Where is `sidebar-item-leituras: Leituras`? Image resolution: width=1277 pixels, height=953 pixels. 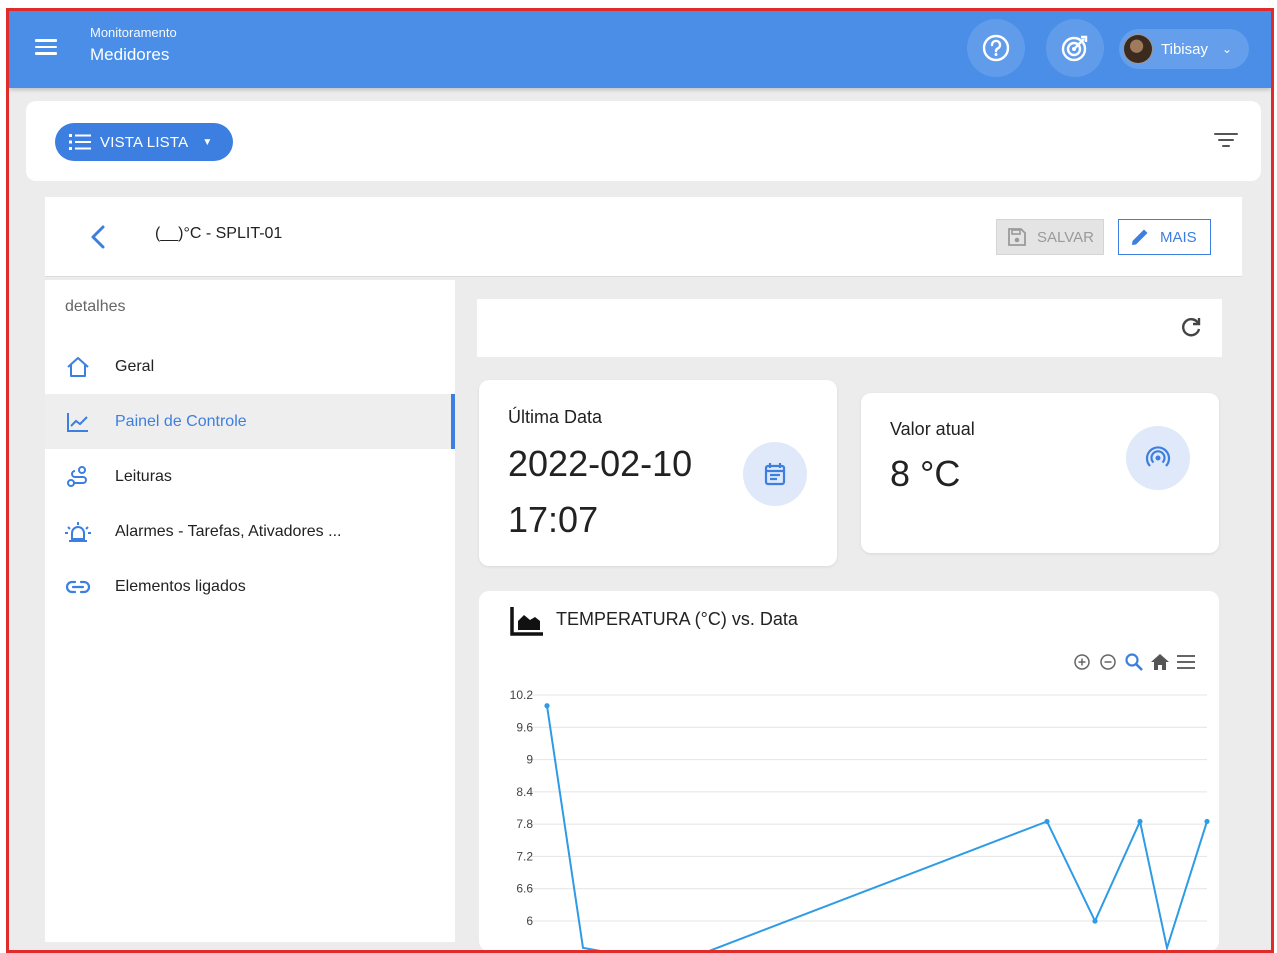 sidebar-item-leituras: Leituras is located at coordinates (250, 476).